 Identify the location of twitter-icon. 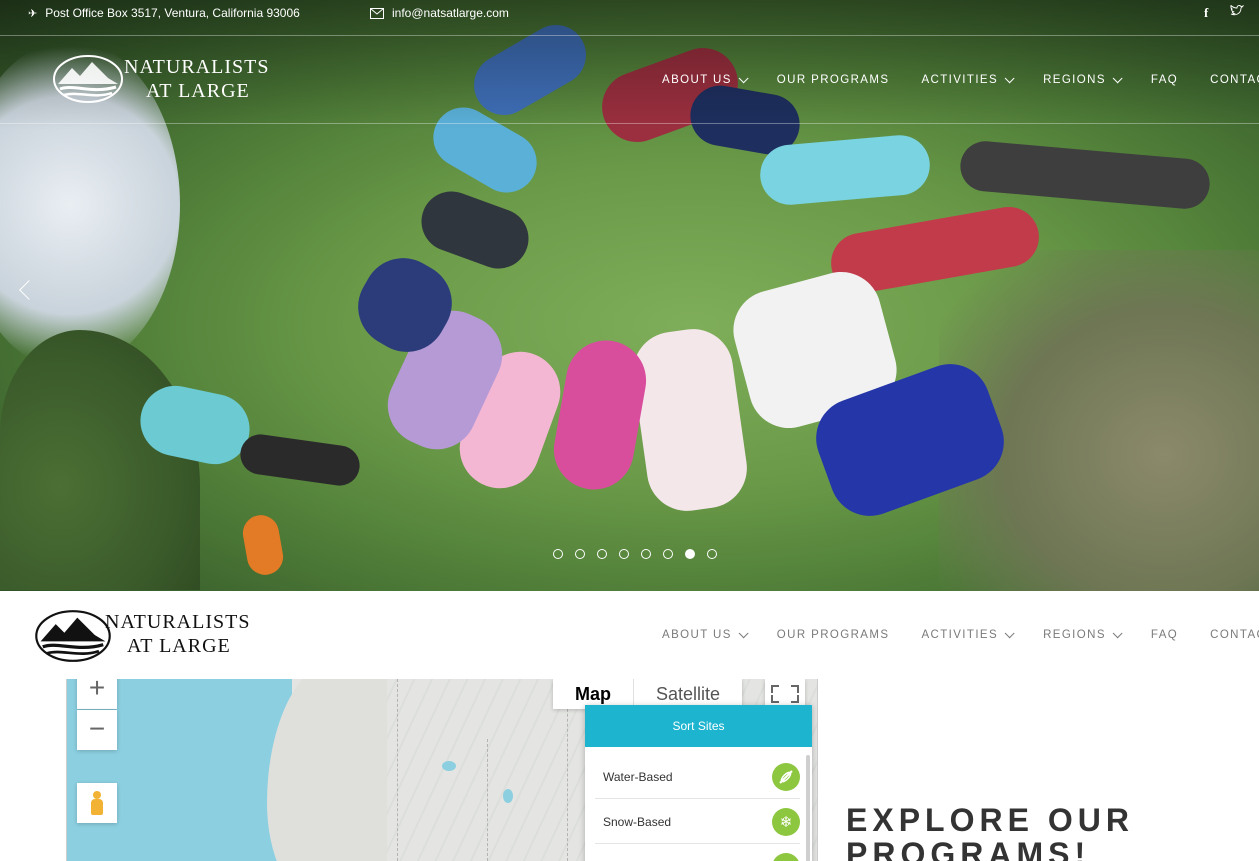
(1237, 12).